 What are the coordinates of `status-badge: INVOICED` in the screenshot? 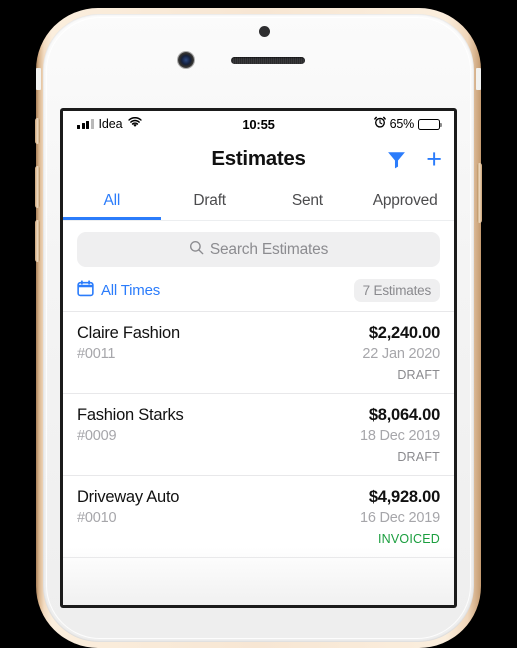 It's located at (408, 539).